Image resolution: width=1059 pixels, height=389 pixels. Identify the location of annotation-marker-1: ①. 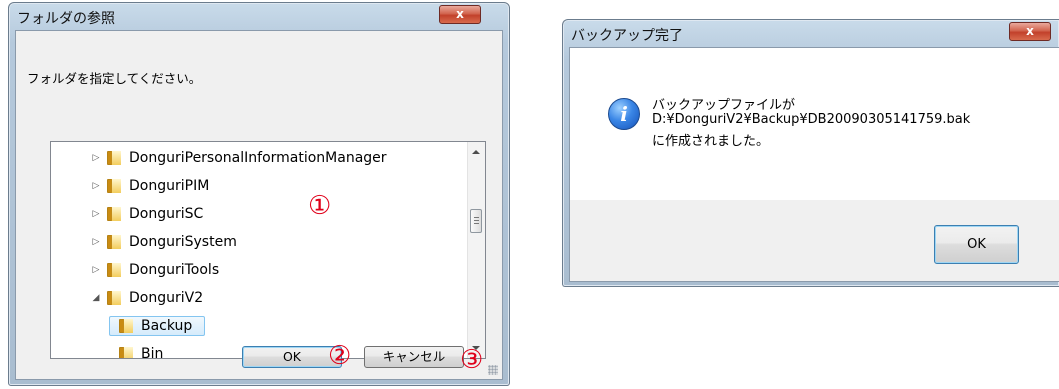
(320, 206).